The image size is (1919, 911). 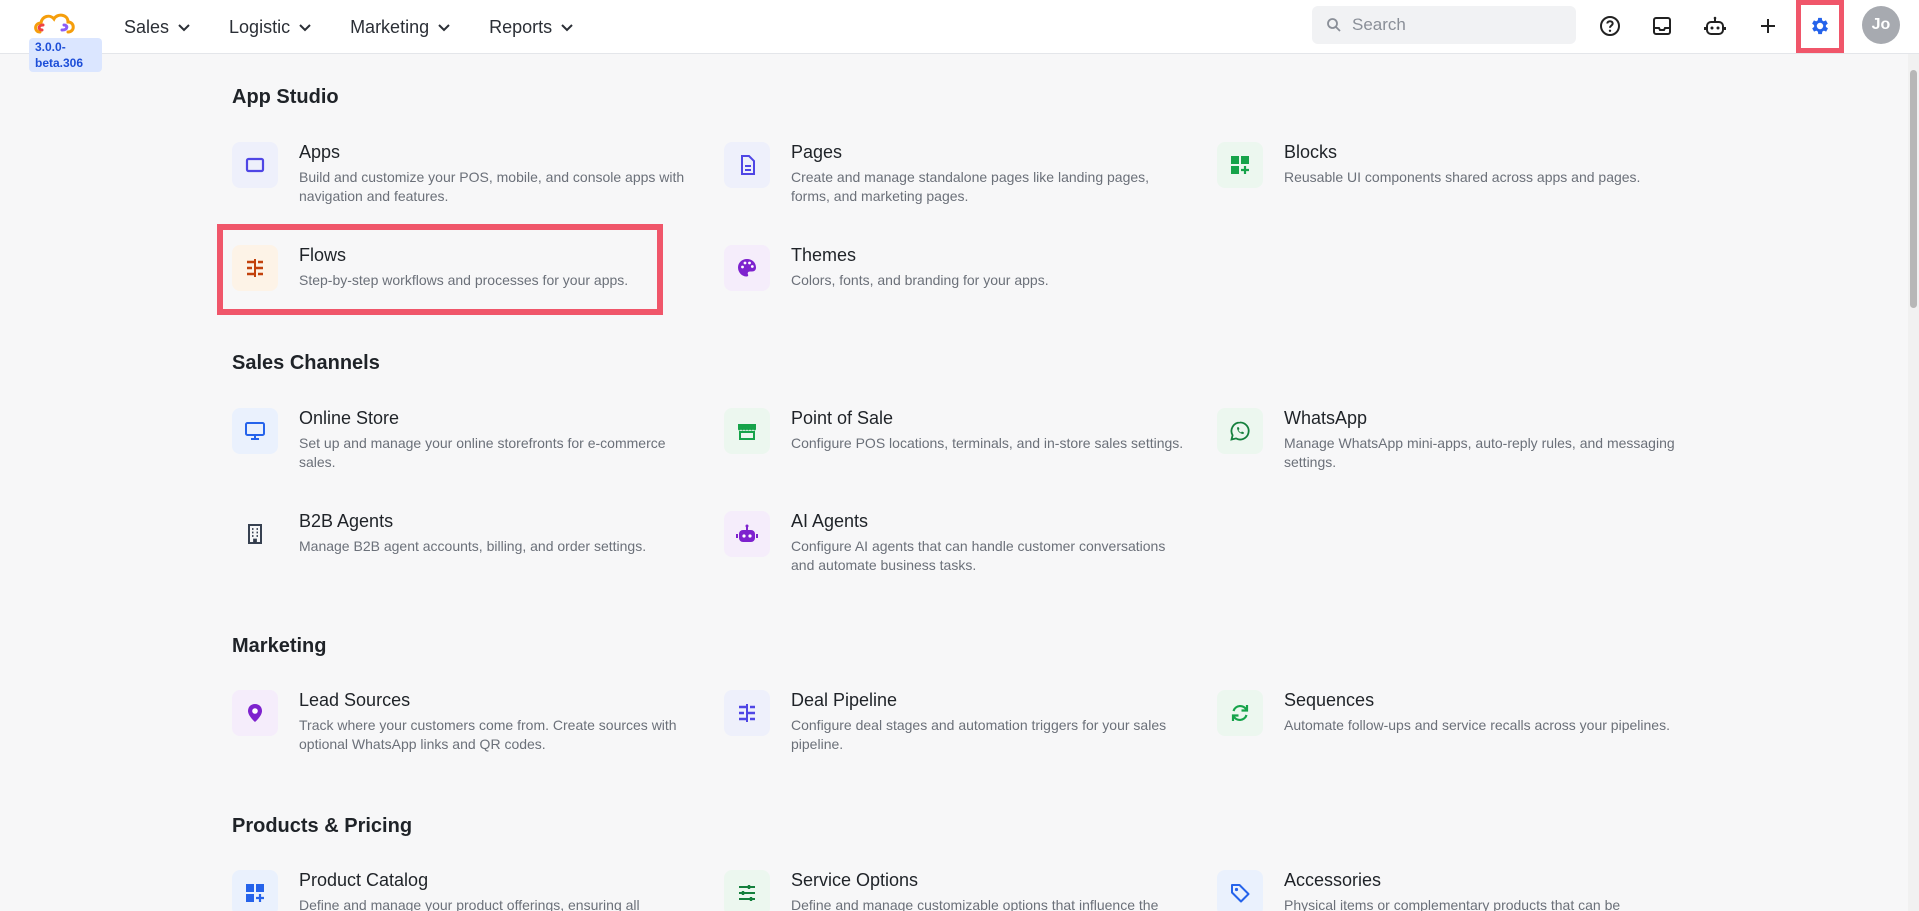 I want to click on plus-icon, so click(x=1768, y=26).